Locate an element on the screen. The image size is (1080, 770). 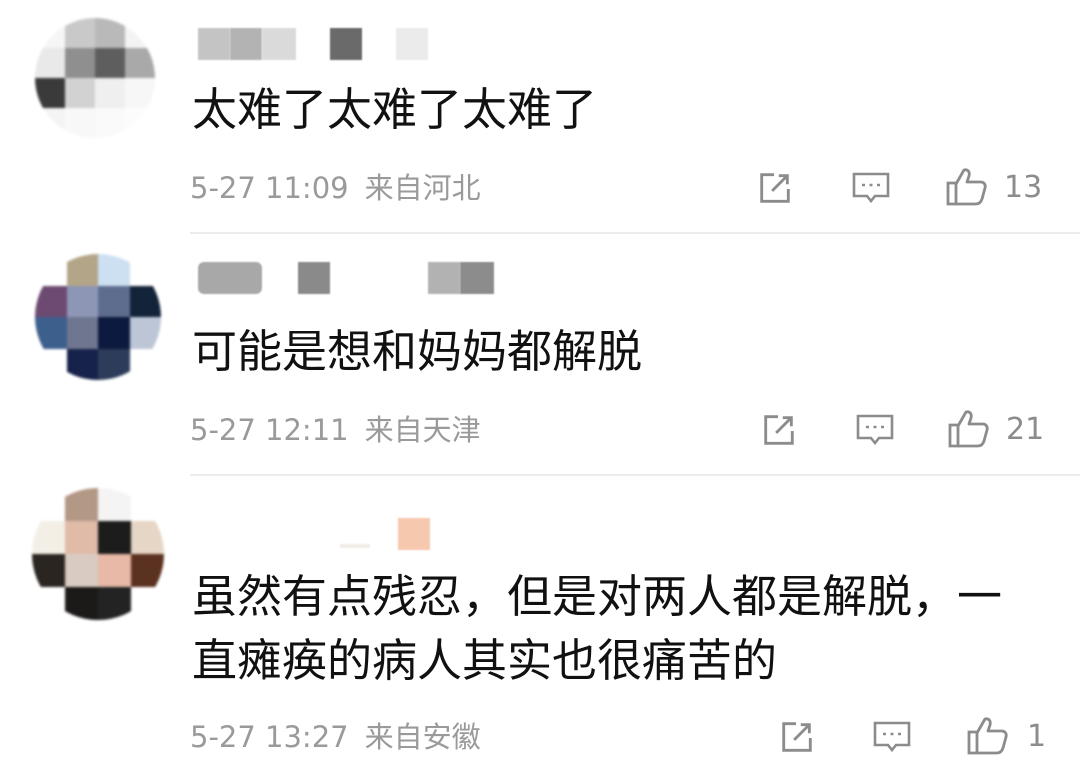
comment-text: 虽然有点残忍，但是对两人都是解脱，一直瘫痪的病人其实也很痛苦的 is located at coordinates (597, 628).